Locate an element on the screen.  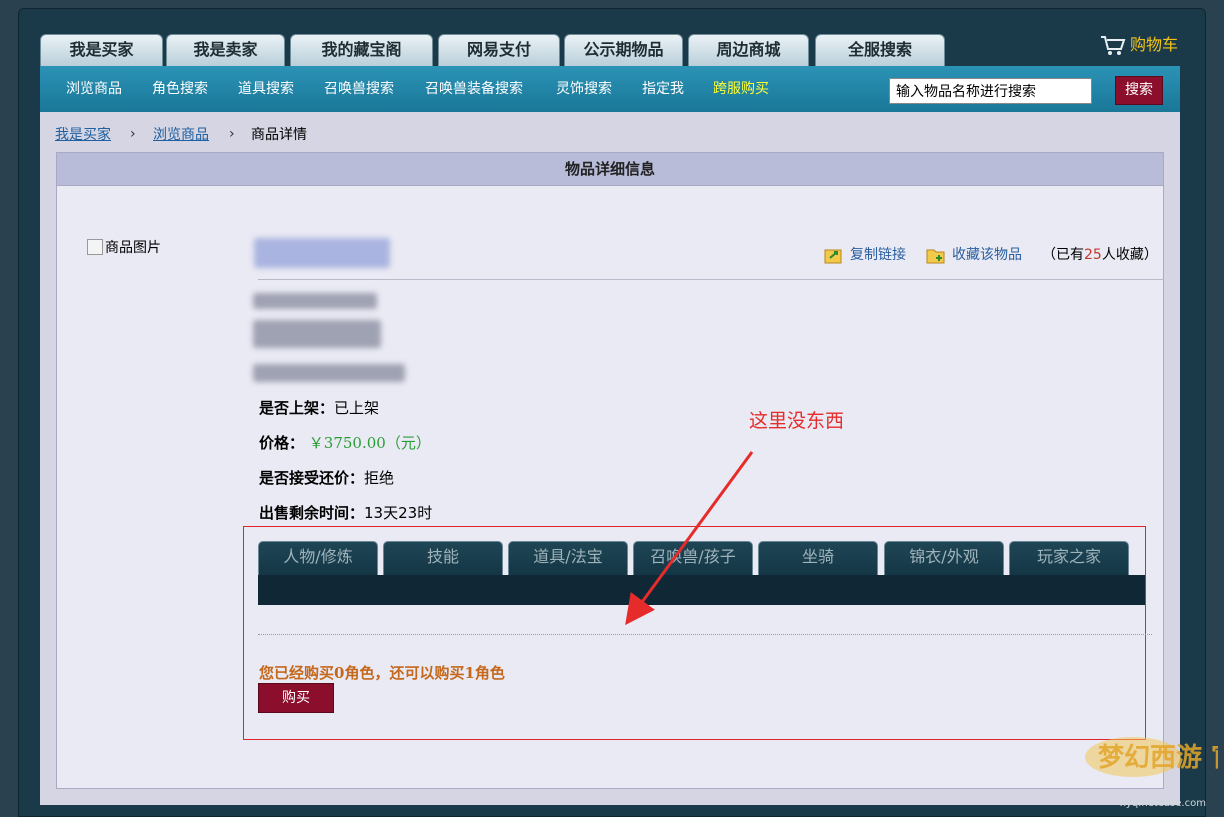
game-logo-watermark: 梦幻西游 官方论坛 xyq.netease.com is located at coordinates (1151, 773).